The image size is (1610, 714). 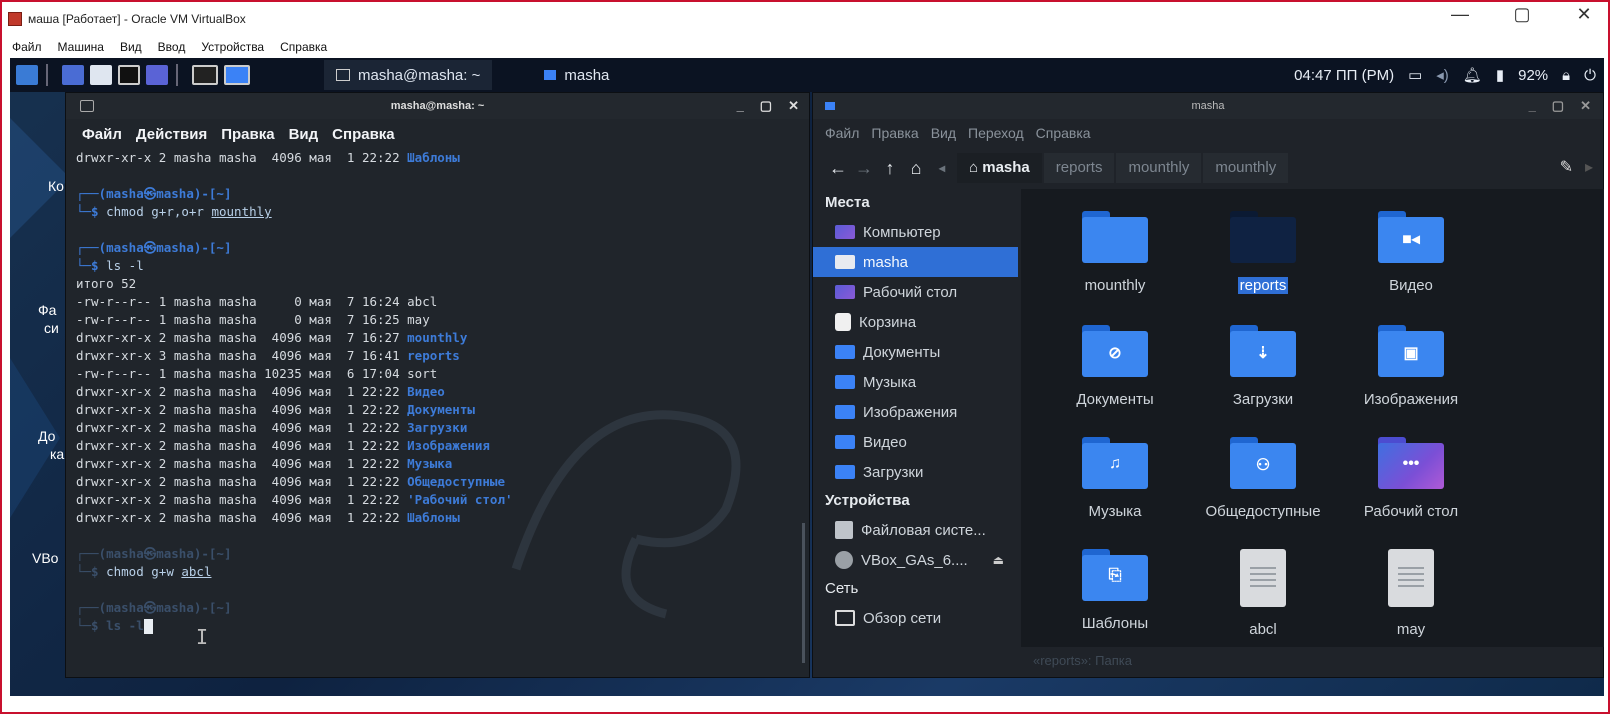 What do you see at coordinates (205, 75) in the screenshot?
I see `workspace-1-icon` at bounding box center [205, 75].